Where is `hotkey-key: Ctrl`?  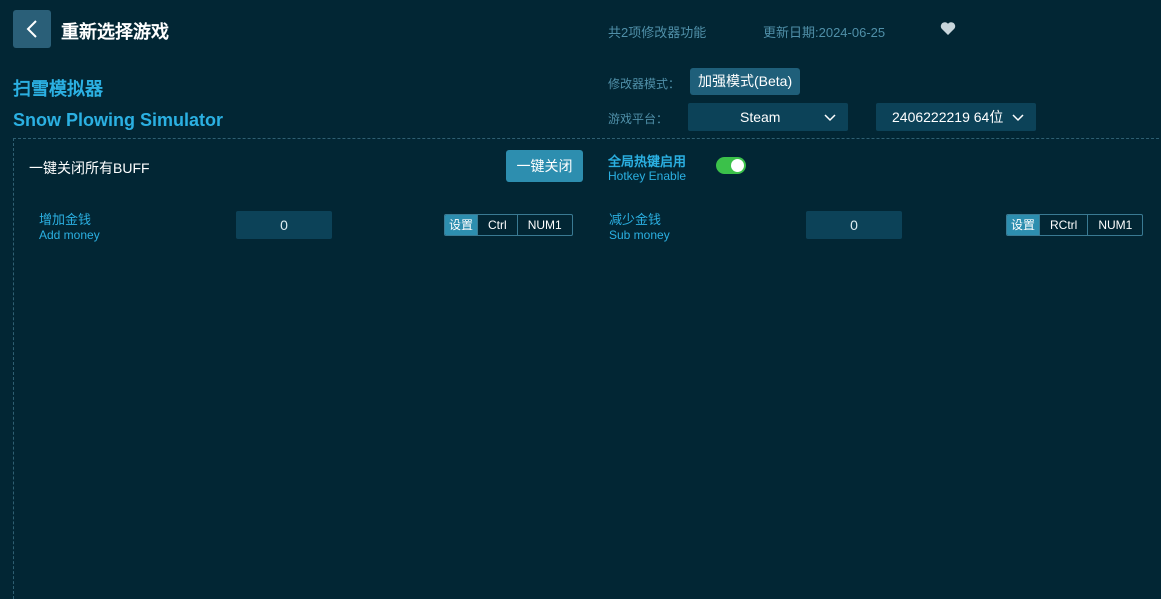
hotkey-key: Ctrl is located at coordinates (497, 225).